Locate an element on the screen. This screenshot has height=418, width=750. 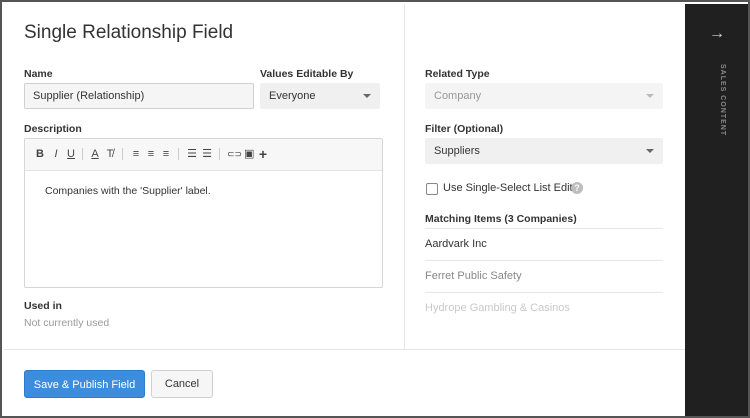
single-select-checkbox is located at coordinates (432, 189).